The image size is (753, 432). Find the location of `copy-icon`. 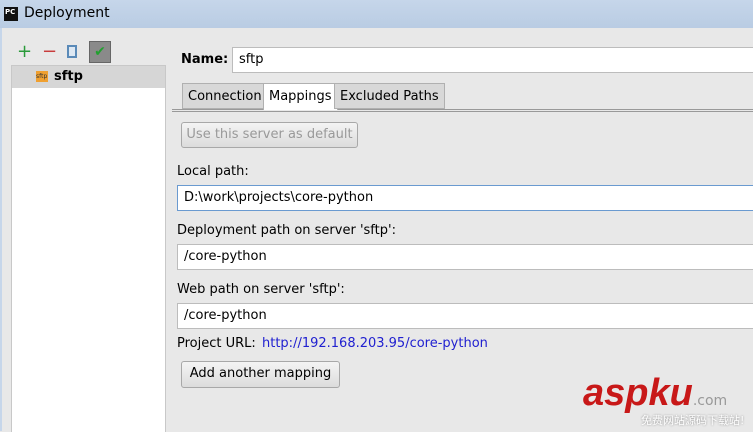

copy-icon is located at coordinates (72, 51).